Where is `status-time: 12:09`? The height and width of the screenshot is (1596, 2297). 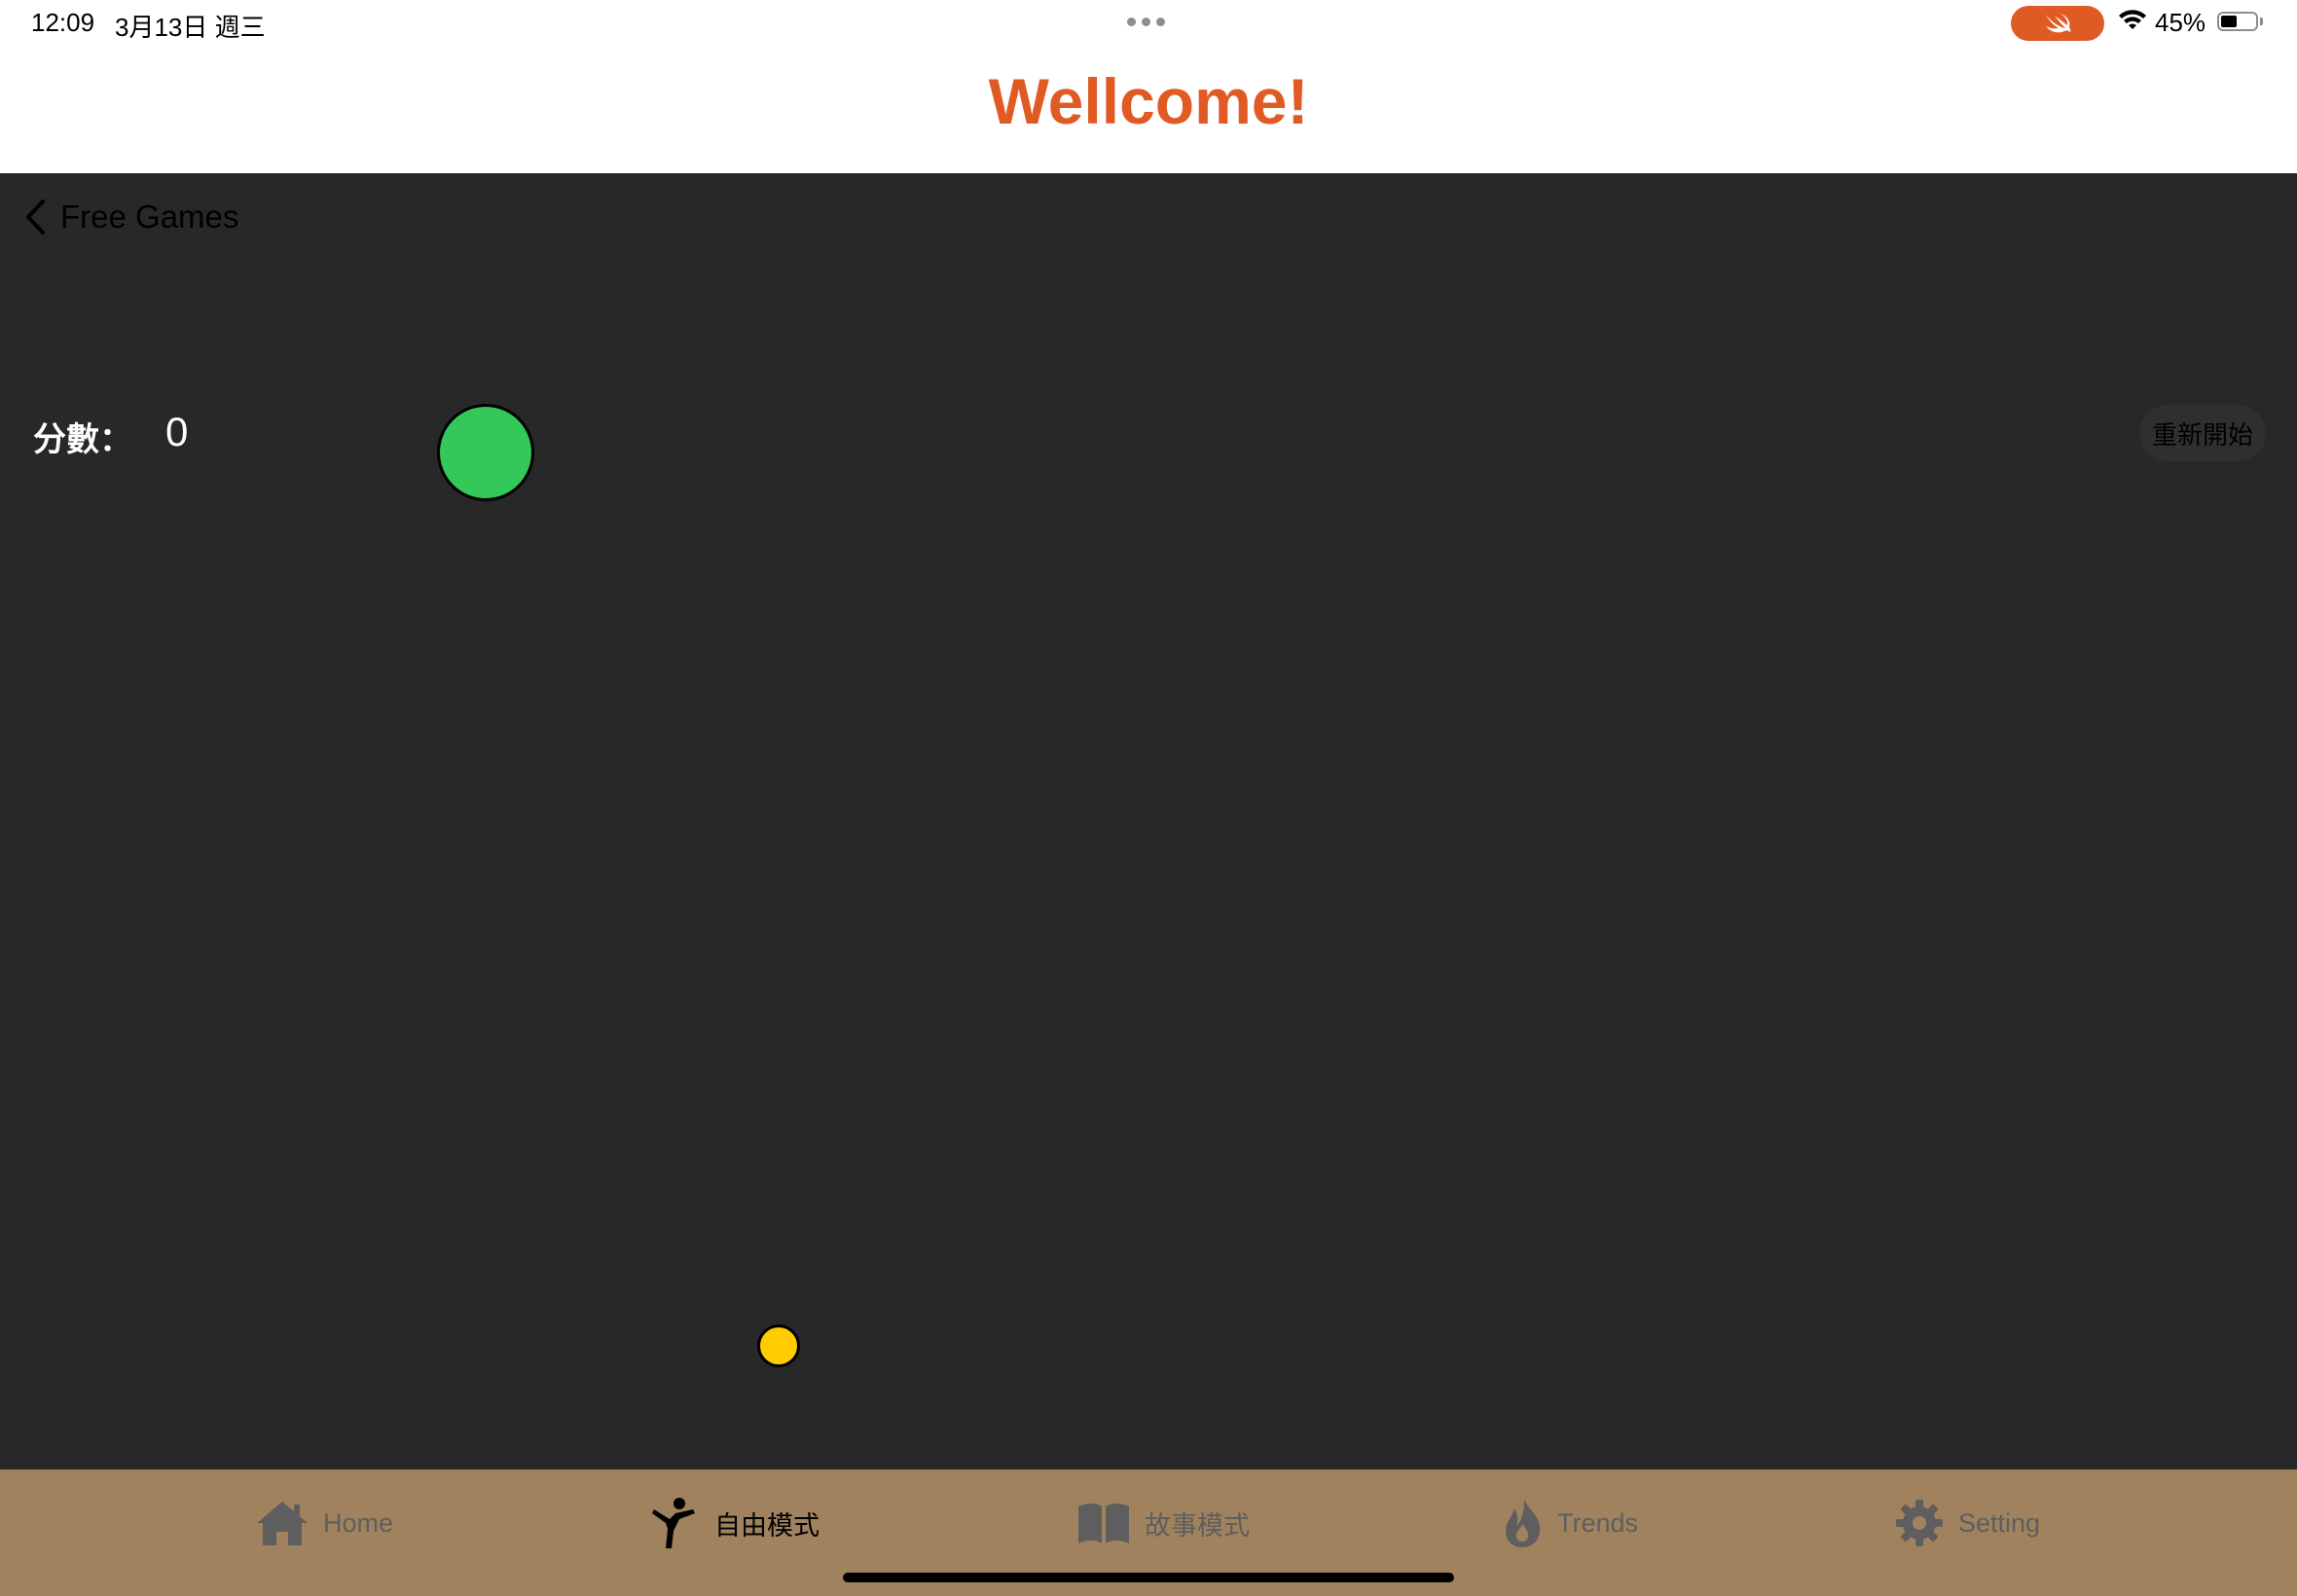 status-time: 12:09 is located at coordinates (63, 22).